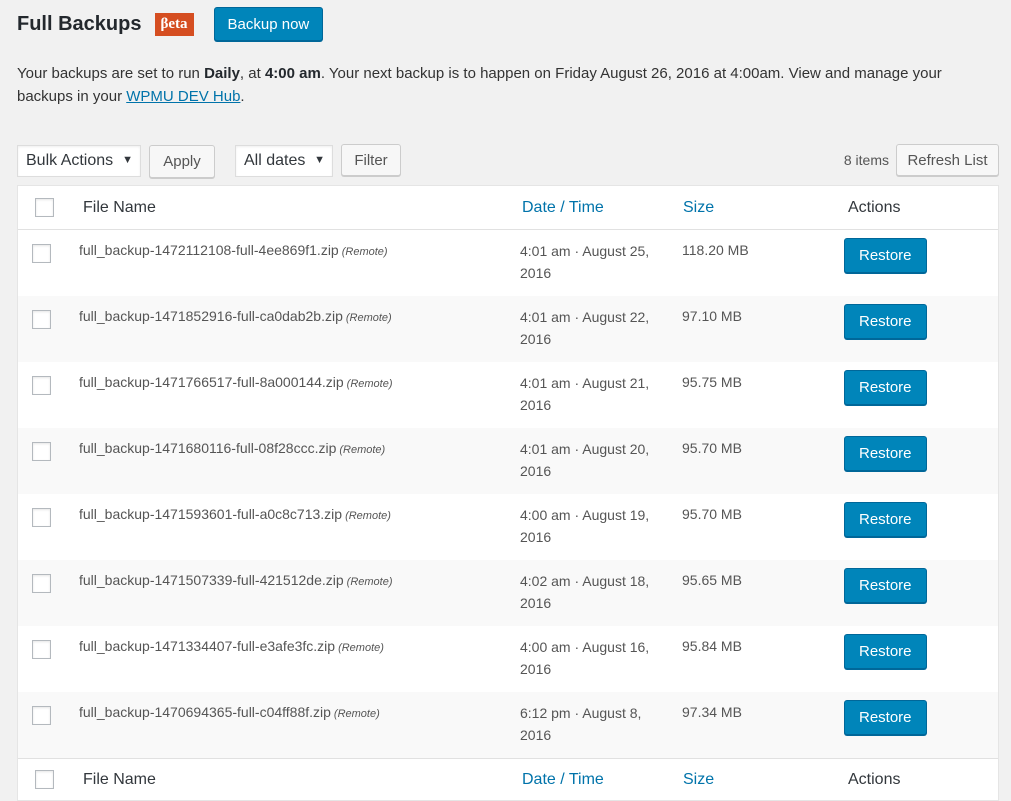 Image resolution: width=1011 pixels, height=801 pixels. Describe the element at coordinates (585, 449) in the screenshot. I see `backup-date-line1: 4:01 am · August 20,` at that location.